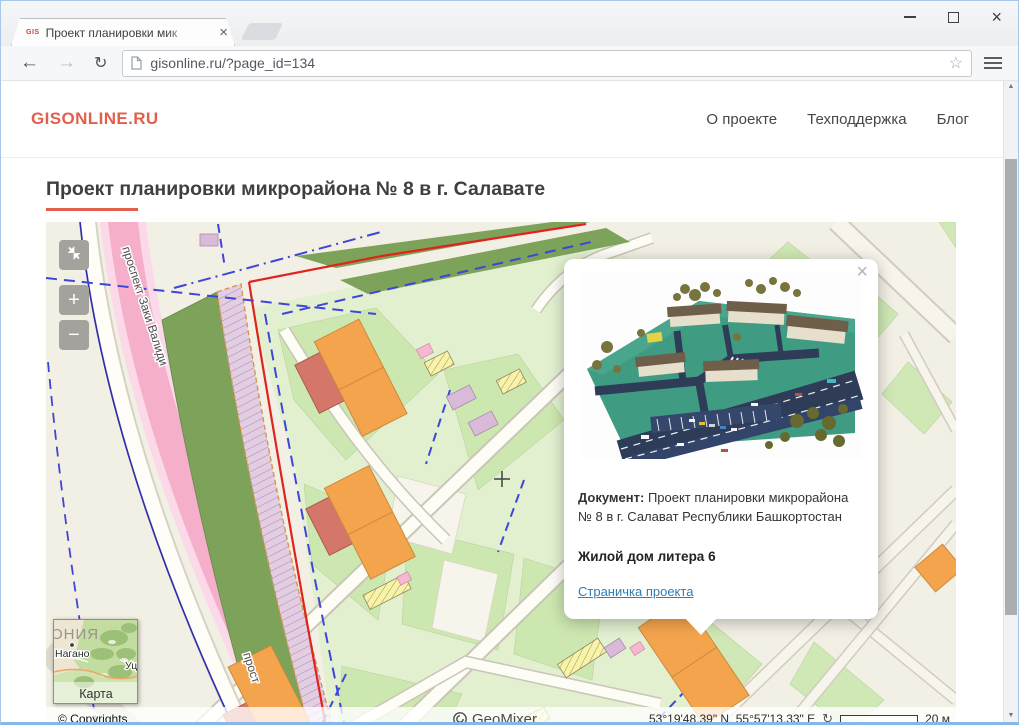  Describe the element at coordinates (95, 119) in the screenshot. I see `site-logo: GISONLINE.RU` at that location.